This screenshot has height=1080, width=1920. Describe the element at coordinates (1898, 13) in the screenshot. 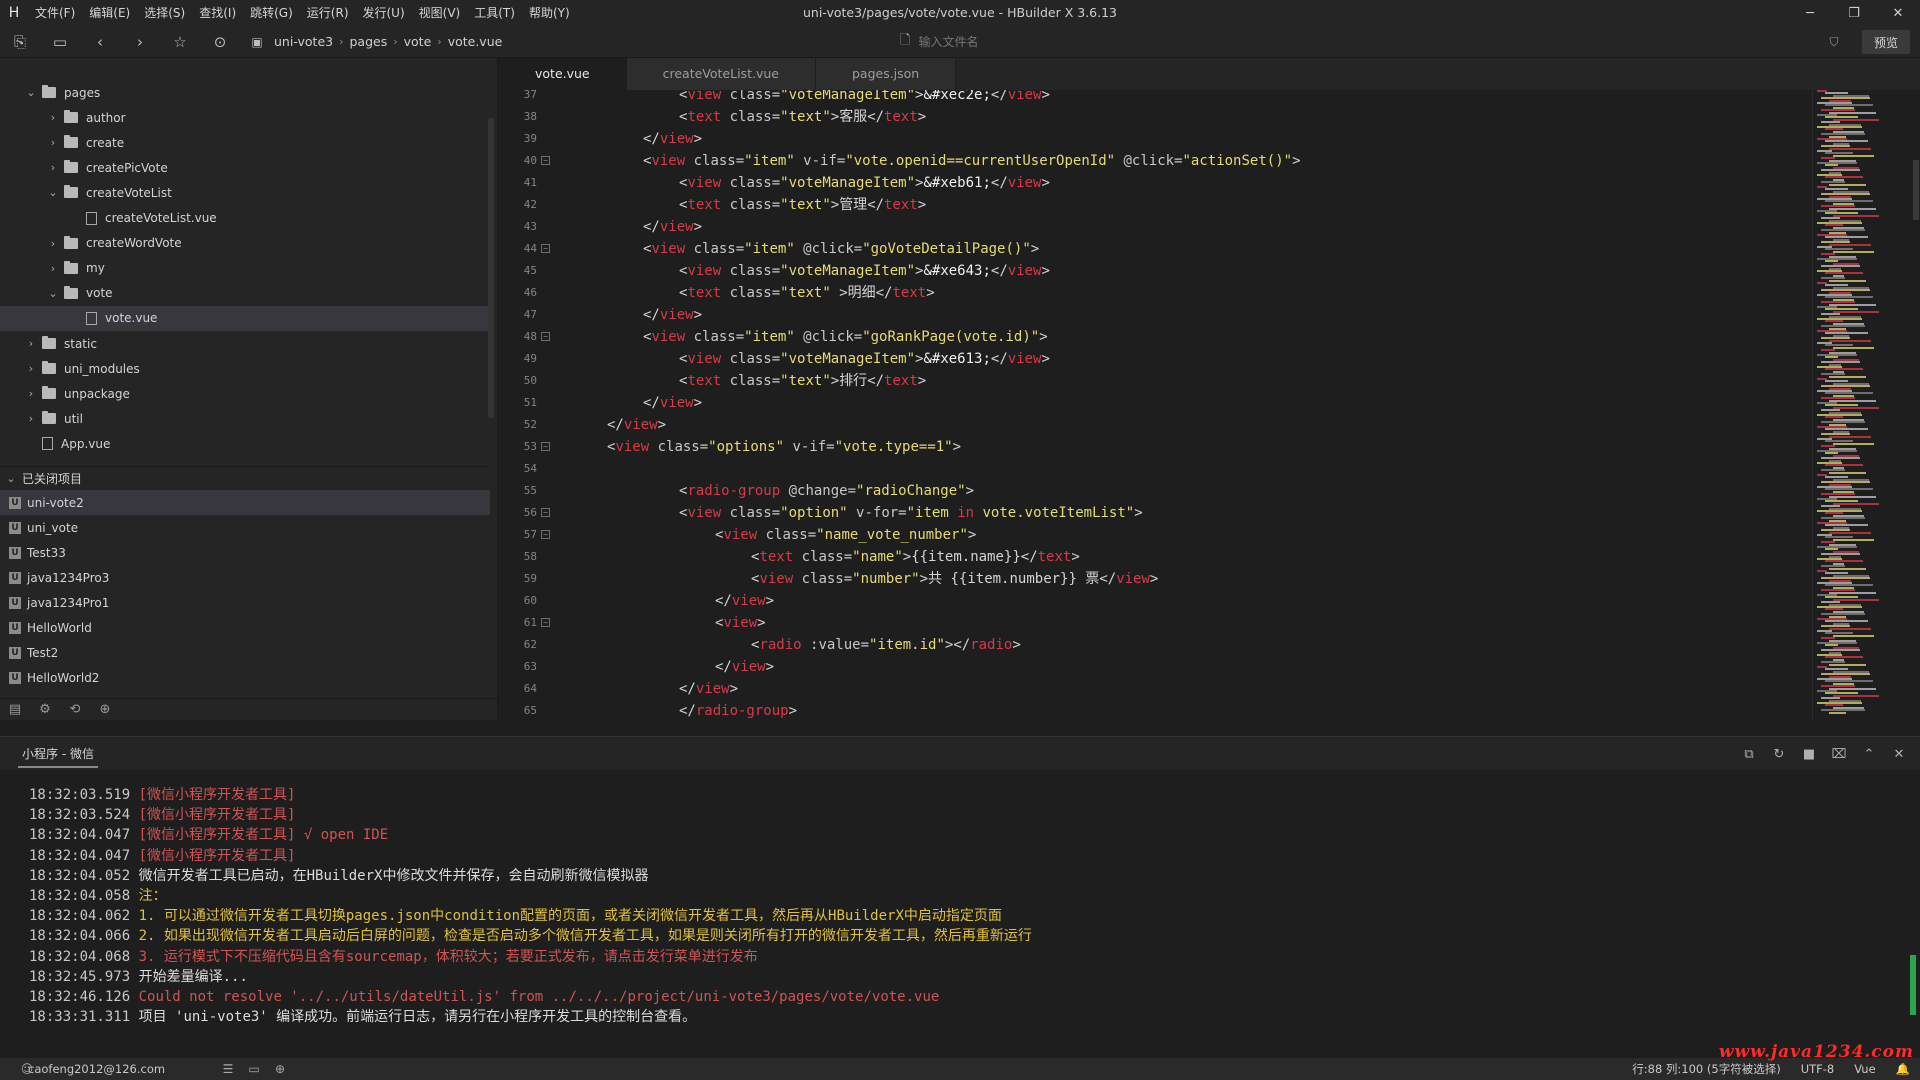

I see `close-icon: ✕` at that location.